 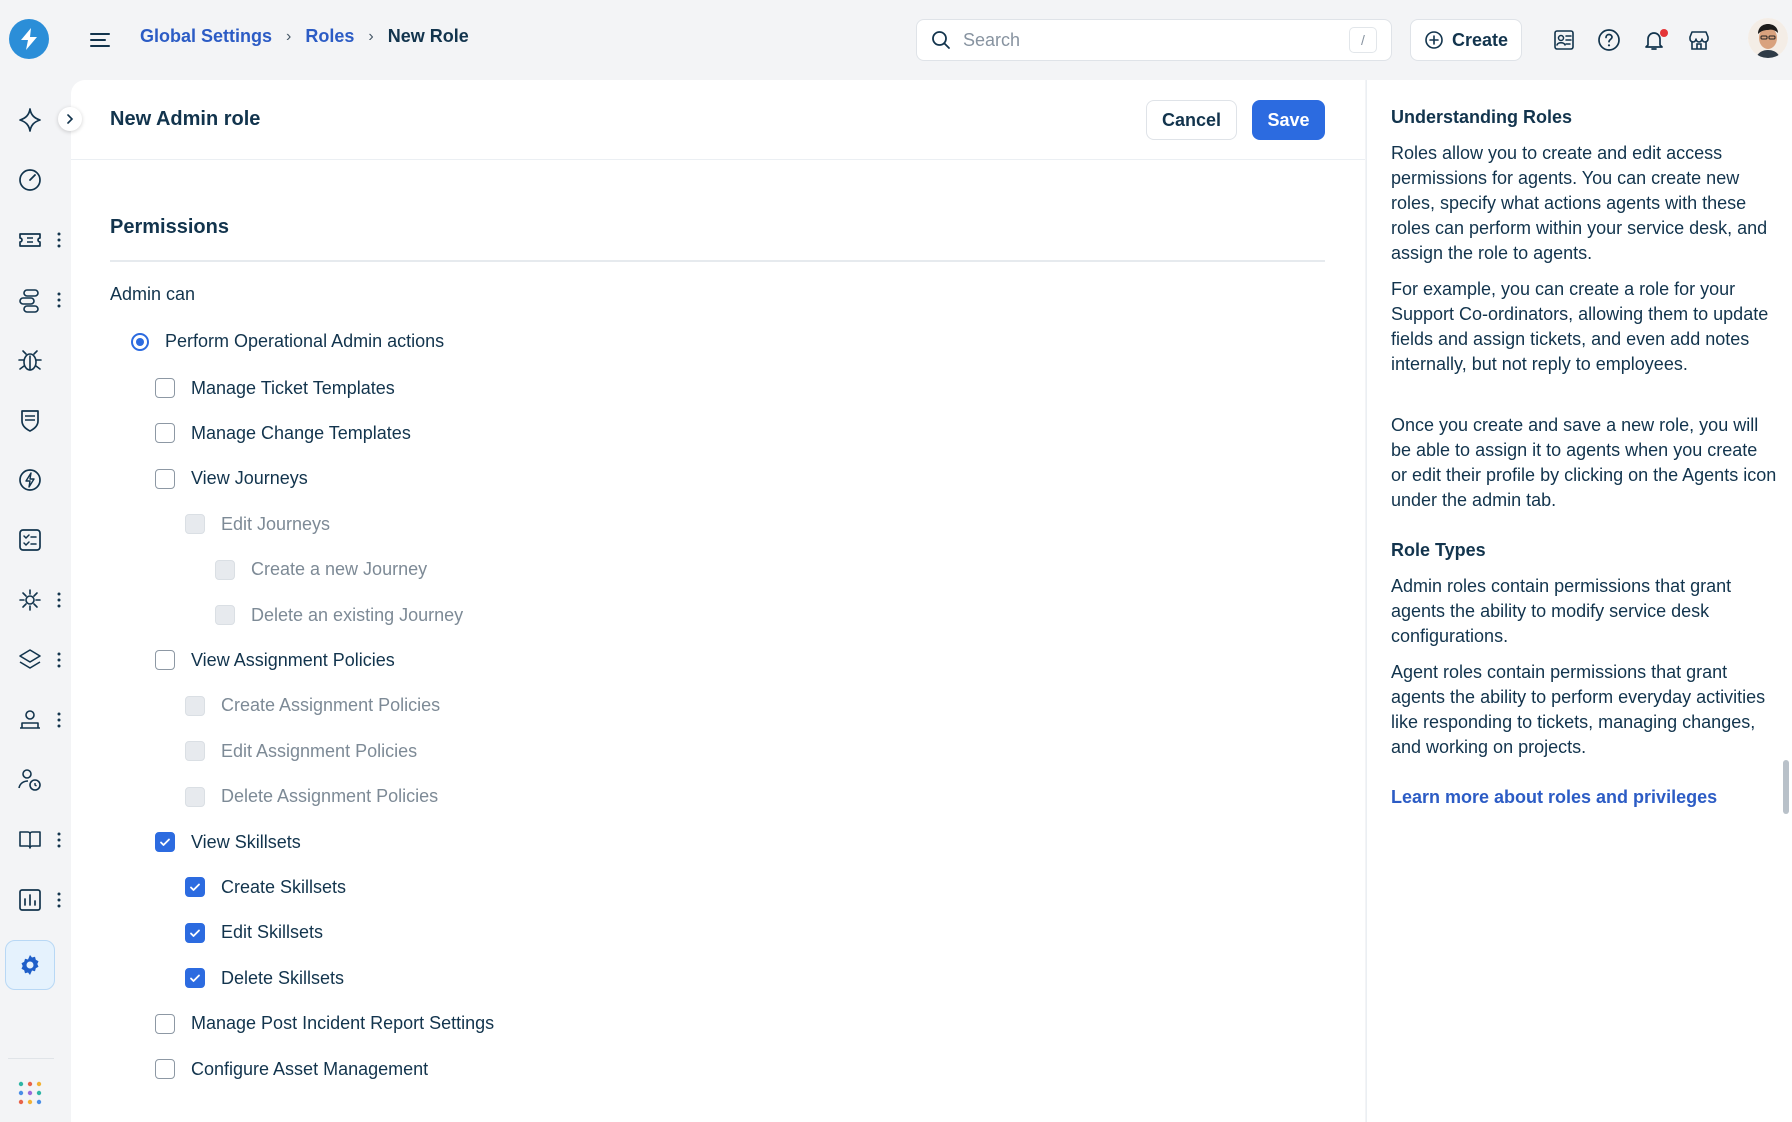 I want to click on permission-label: Manage Change Templates, so click(x=301, y=432).